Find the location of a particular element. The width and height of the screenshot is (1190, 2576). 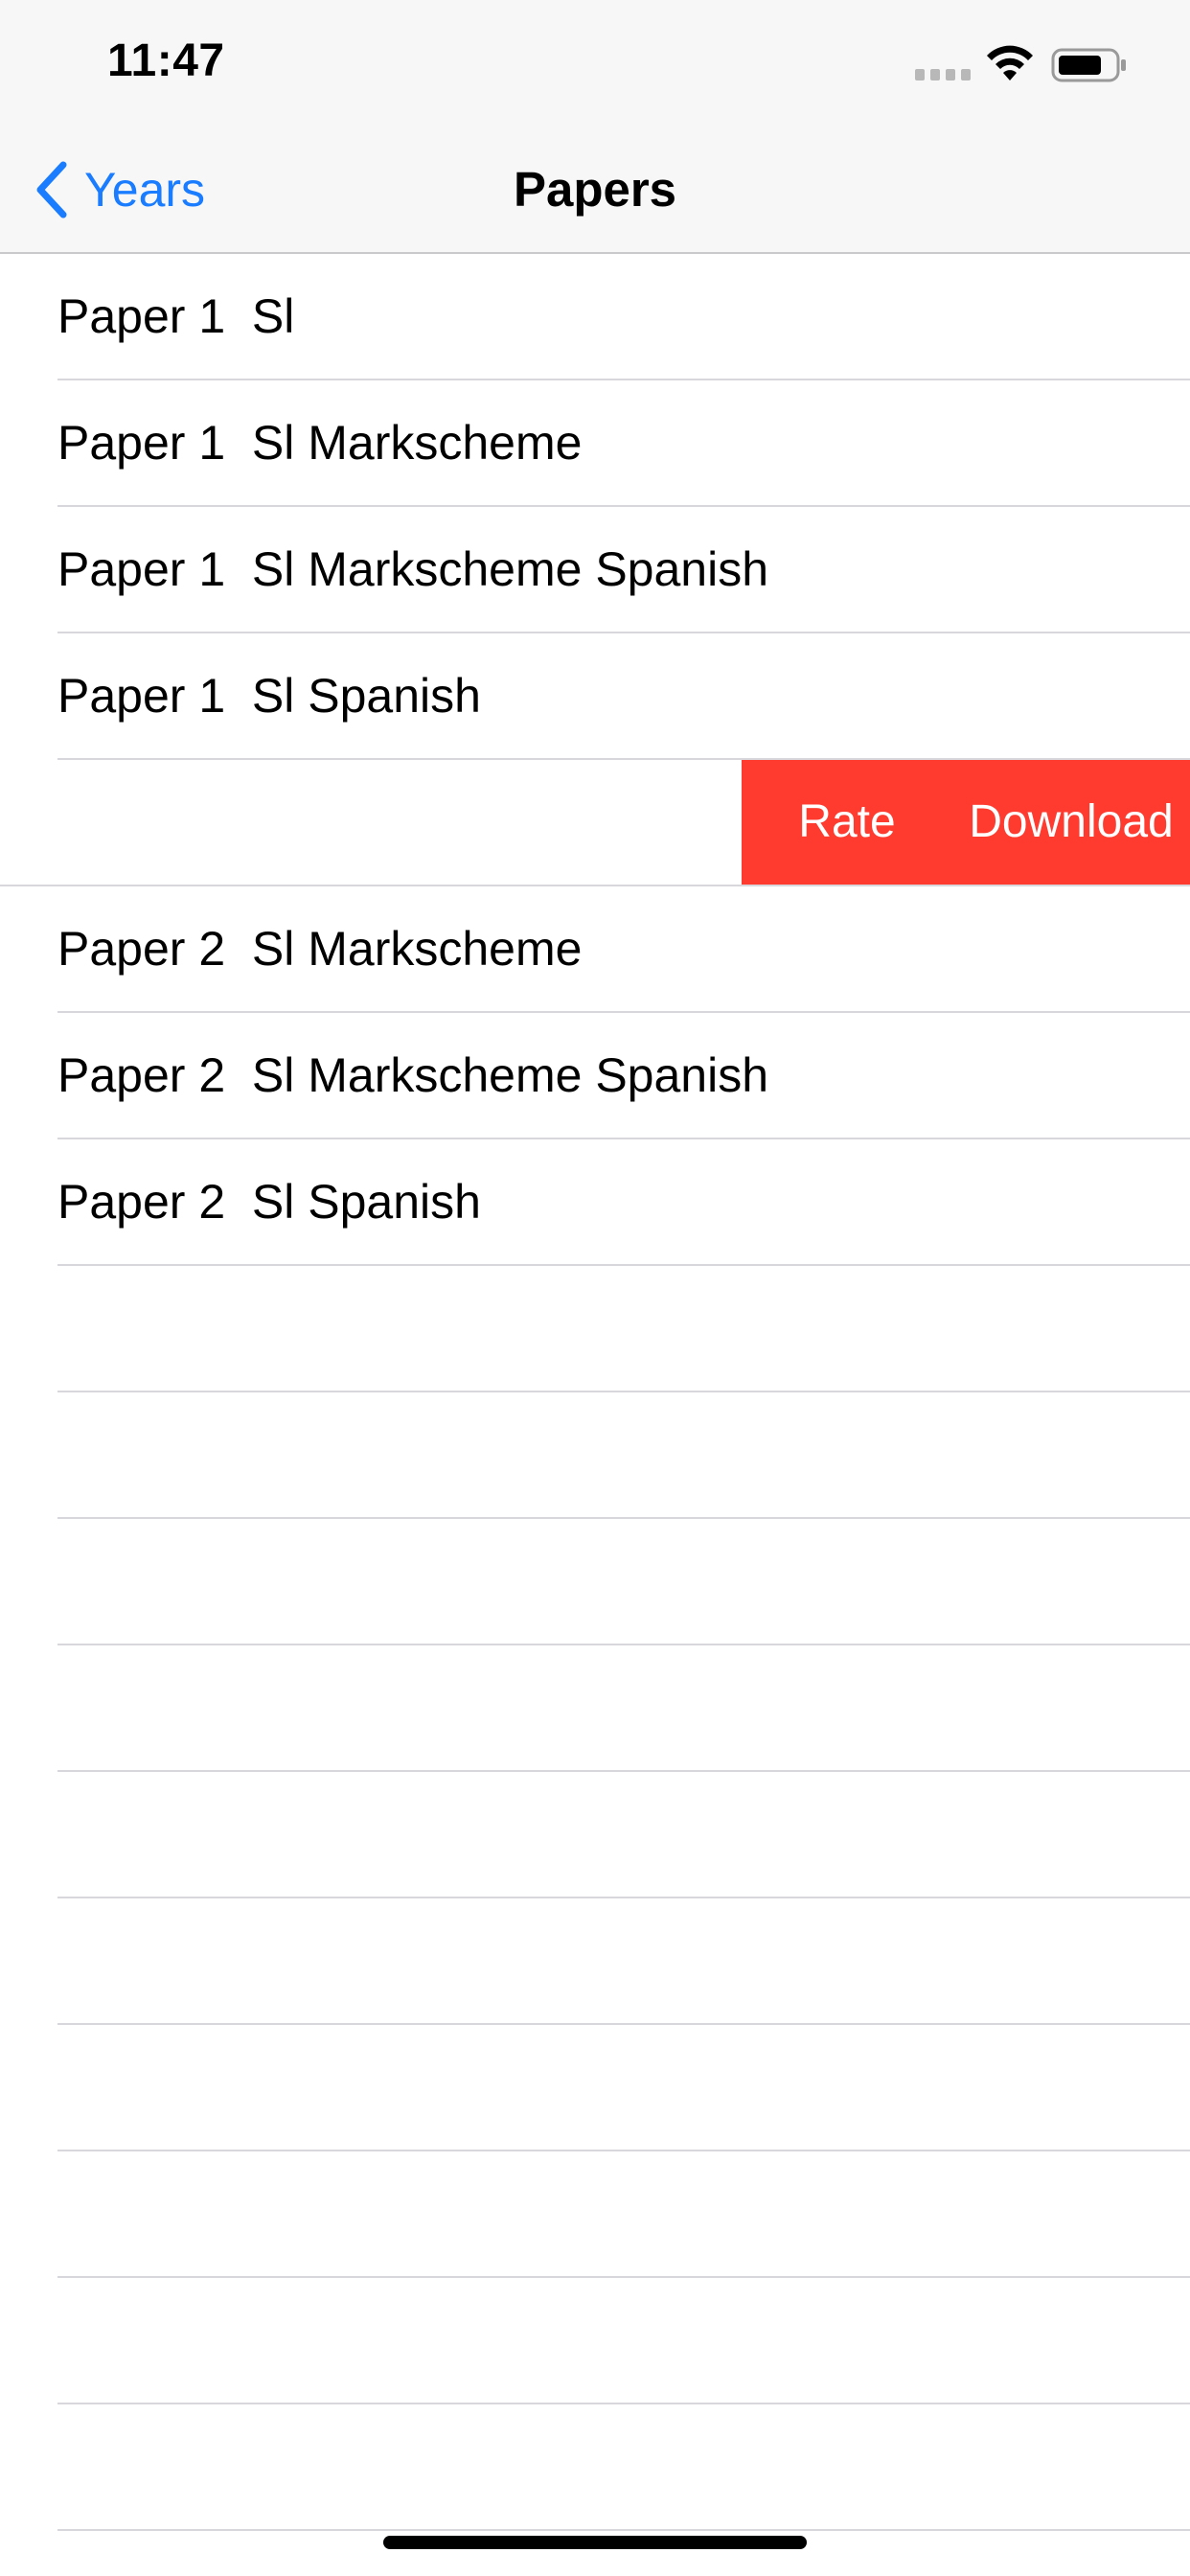

page-title: Papers is located at coordinates (595, 189).